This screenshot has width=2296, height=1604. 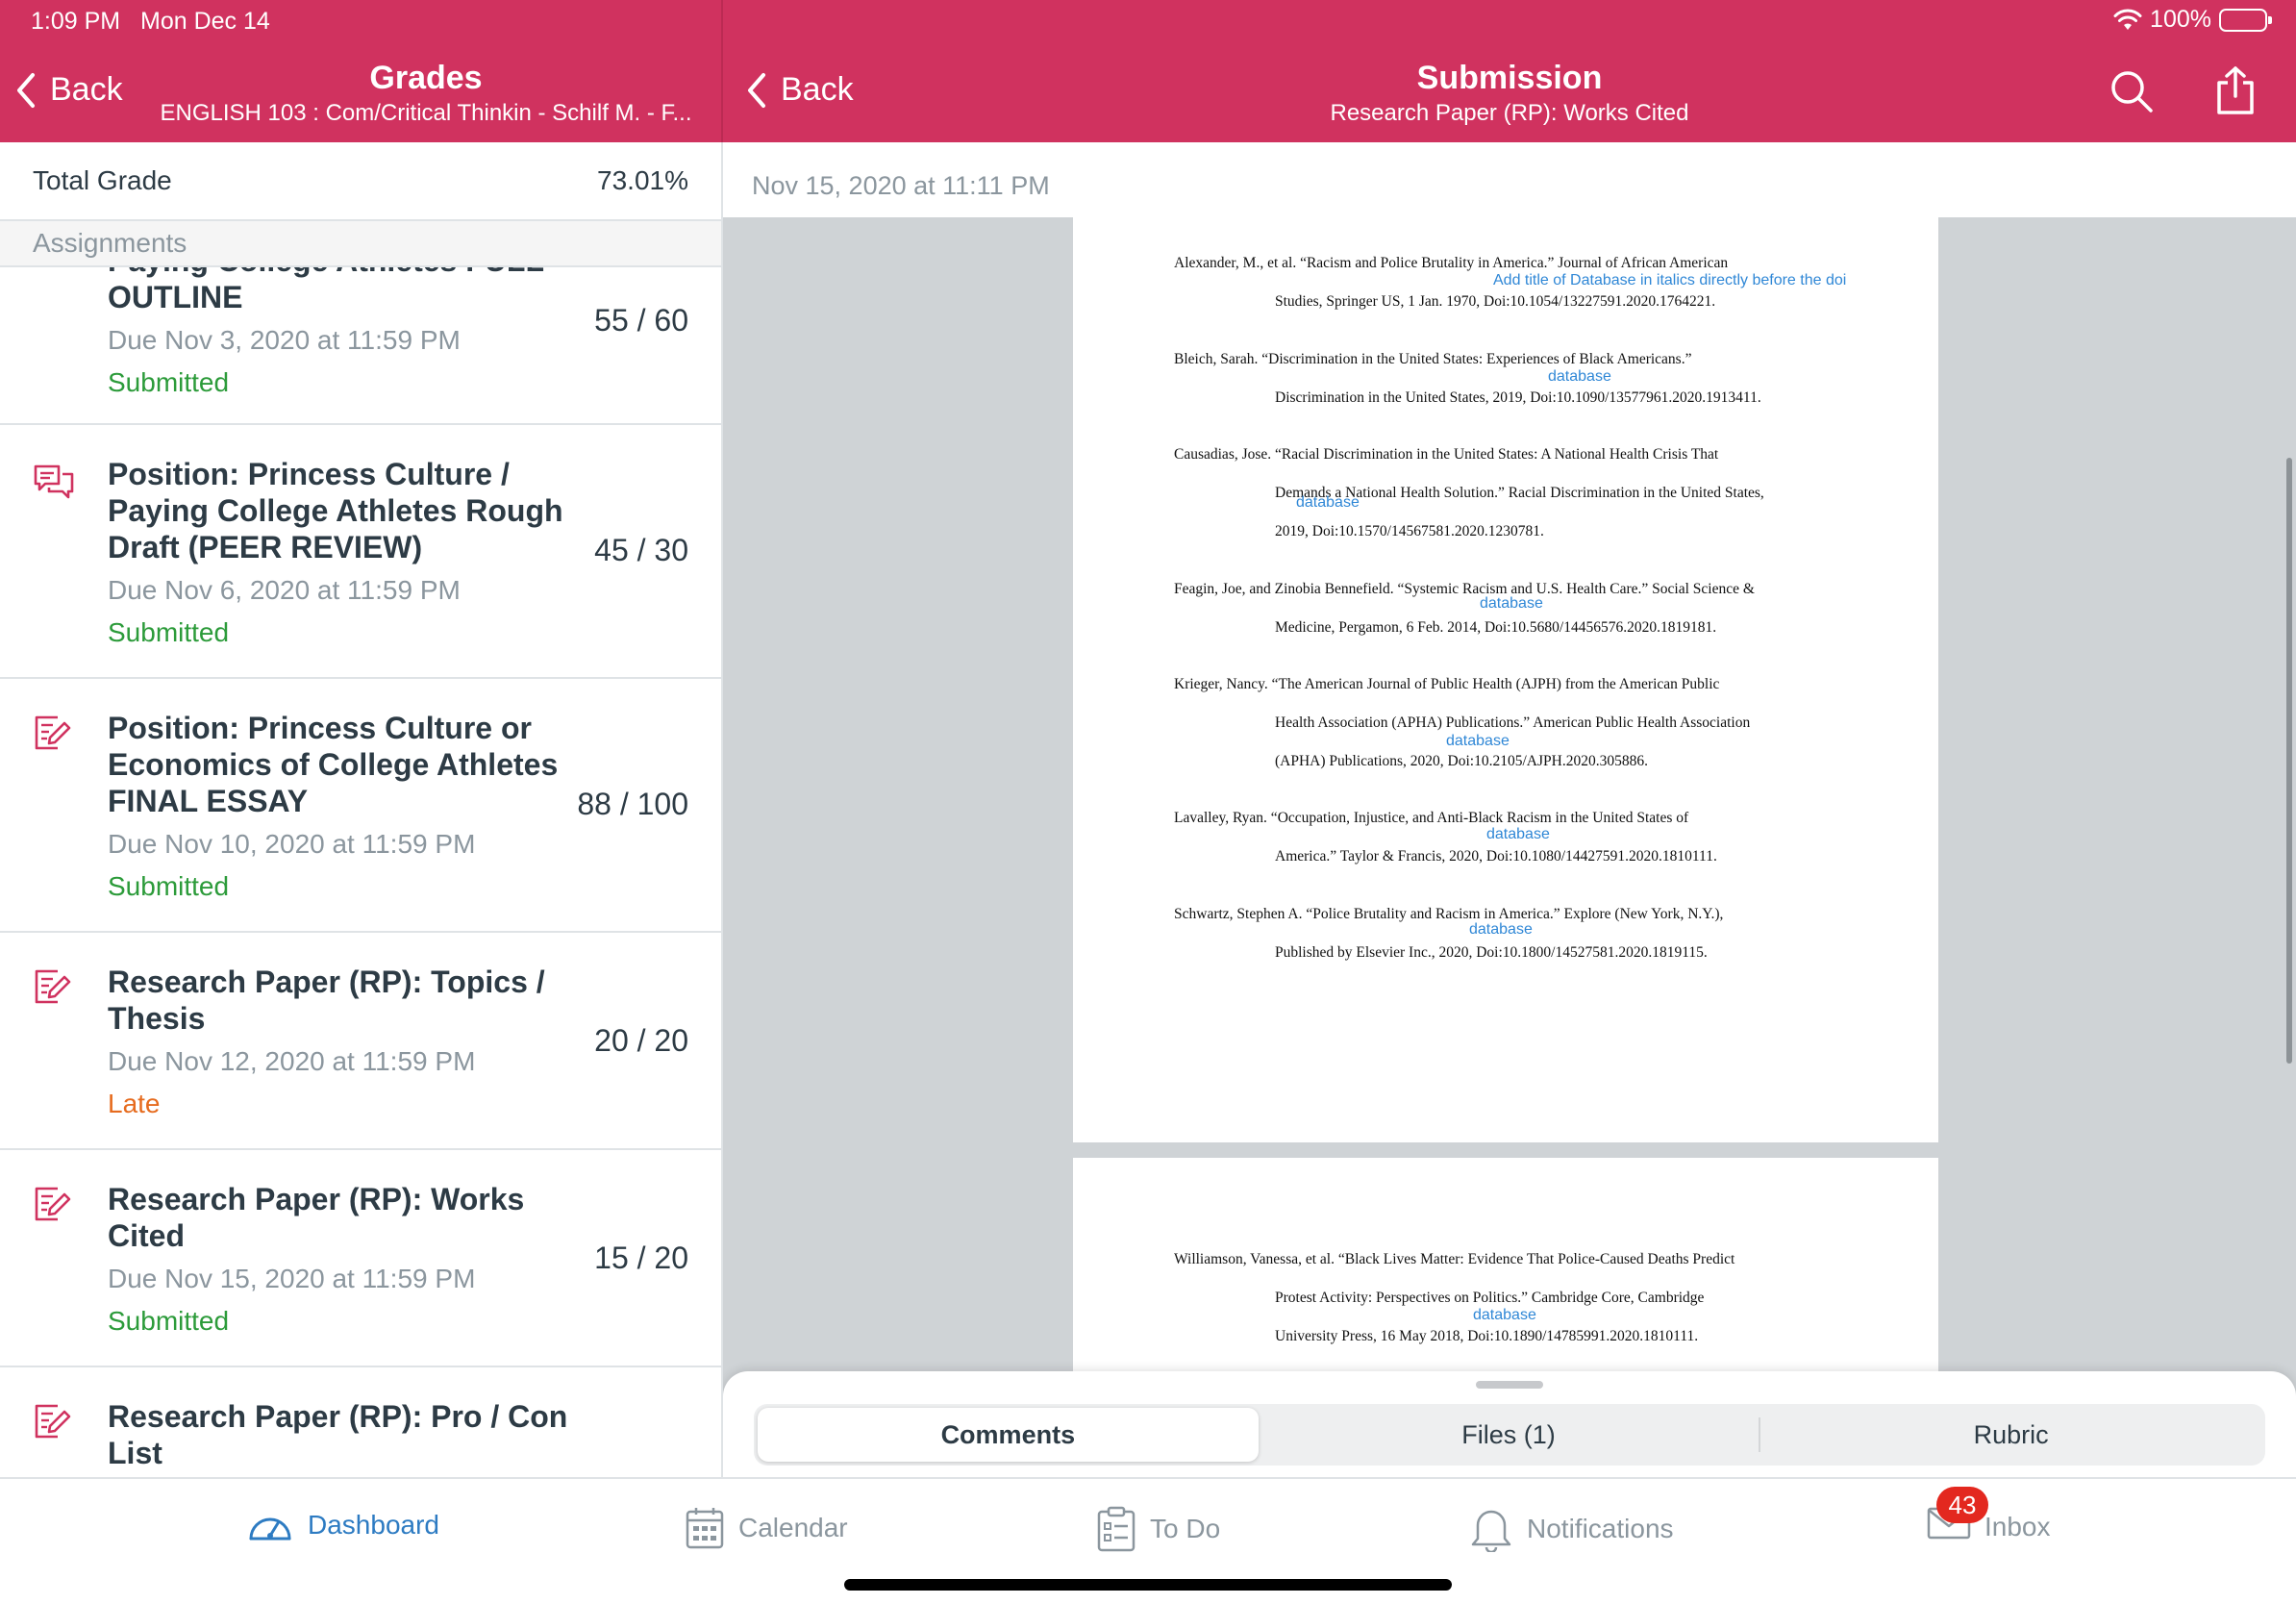 I want to click on share-icon, so click(x=2235, y=90).